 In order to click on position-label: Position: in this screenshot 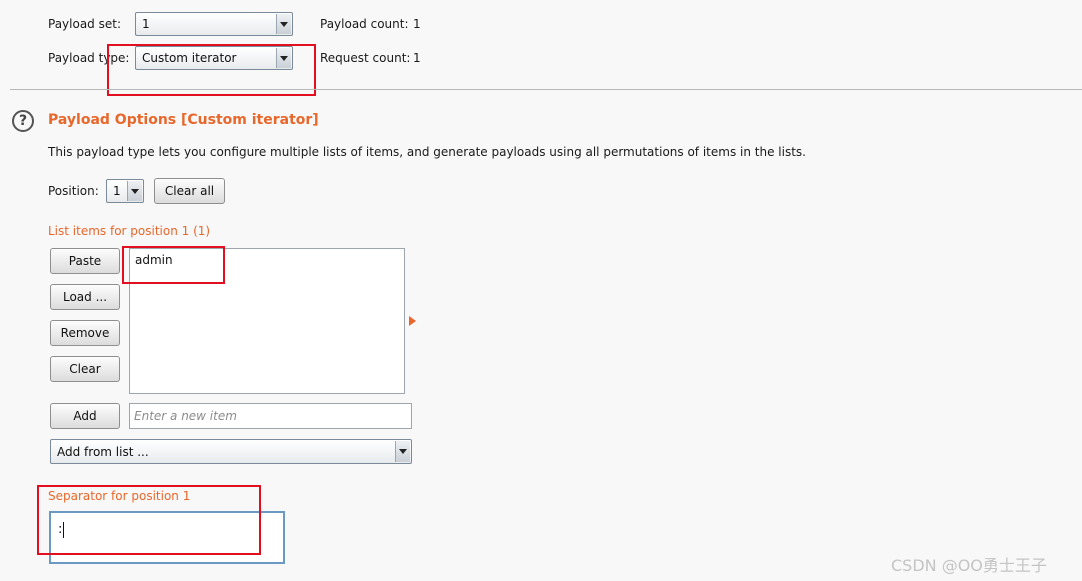, I will do `click(73, 191)`.